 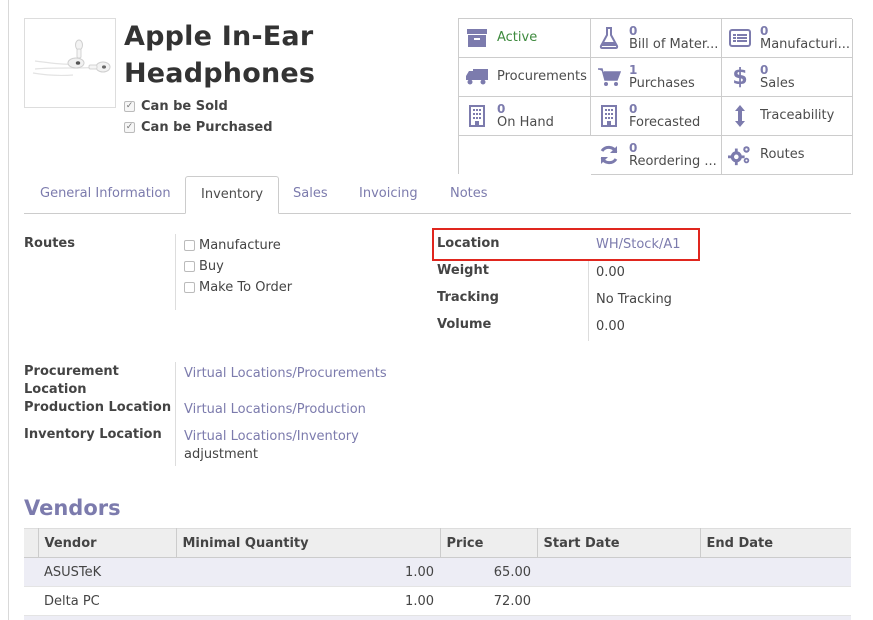 What do you see at coordinates (542, 77) in the screenshot?
I see `procurements-label: Procurements` at bounding box center [542, 77].